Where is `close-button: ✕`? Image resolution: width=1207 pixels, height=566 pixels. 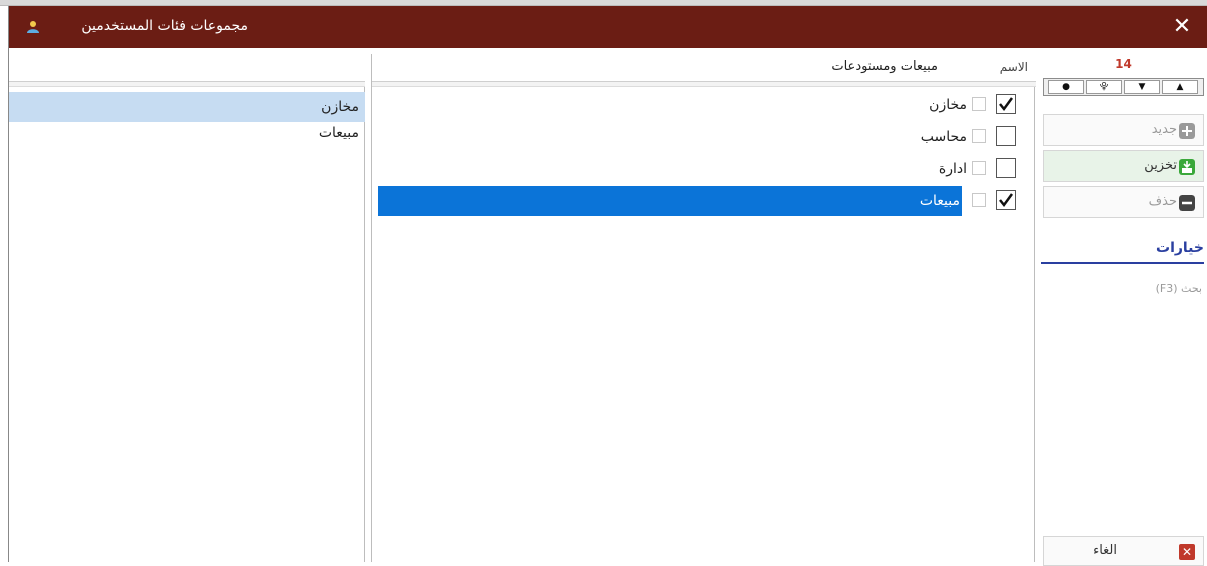 close-button: ✕ is located at coordinates (1182, 27).